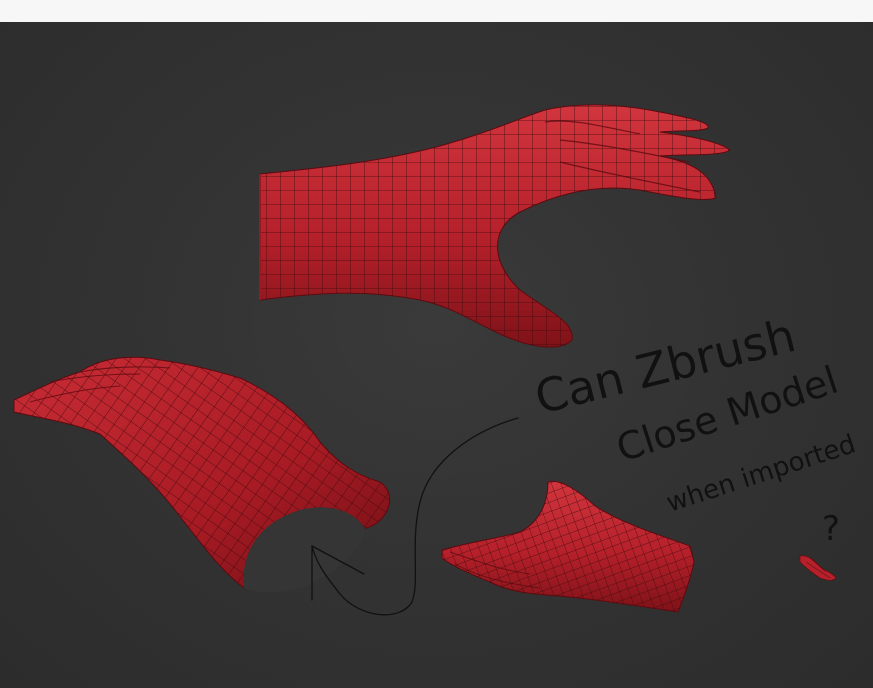 Image resolution: width=873 pixels, height=688 pixels. What do you see at coordinates (818, 568) in the screenshot?
I see `hand-mini-icon` at bounding box center [818, 568].